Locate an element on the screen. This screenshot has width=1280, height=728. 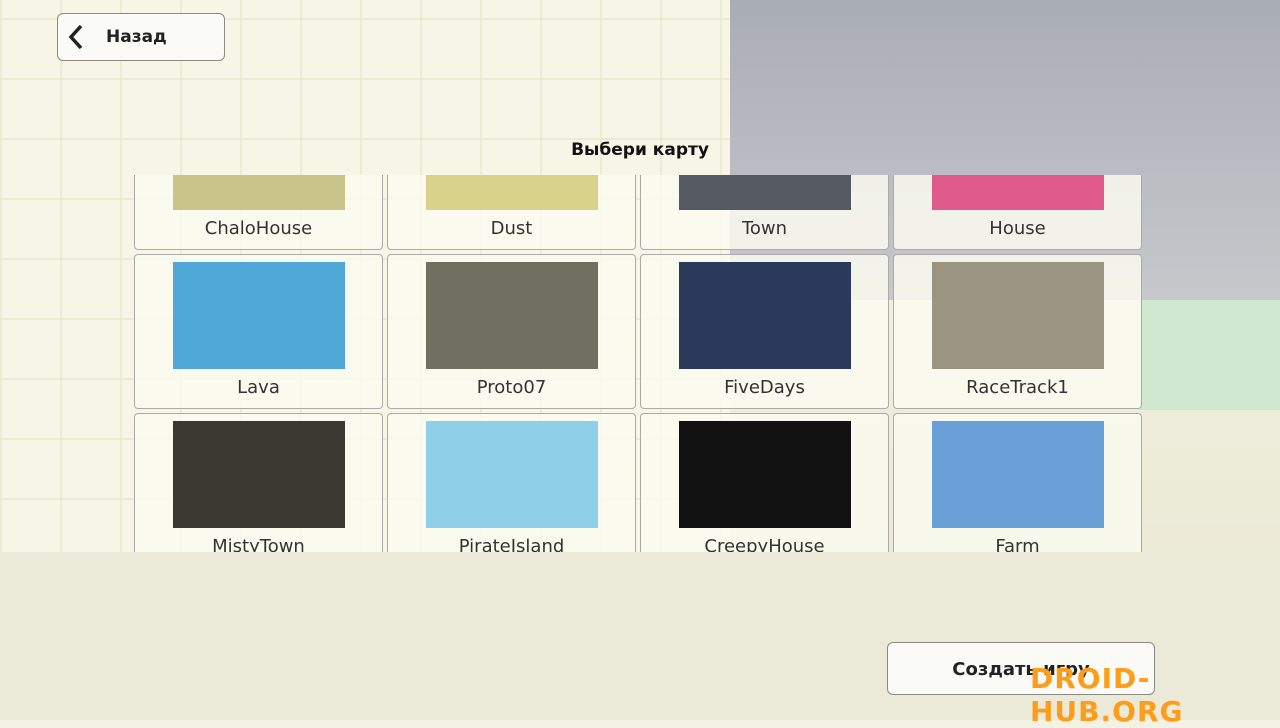
map-card: ChaloHouse is located at coordinates (258, 212).